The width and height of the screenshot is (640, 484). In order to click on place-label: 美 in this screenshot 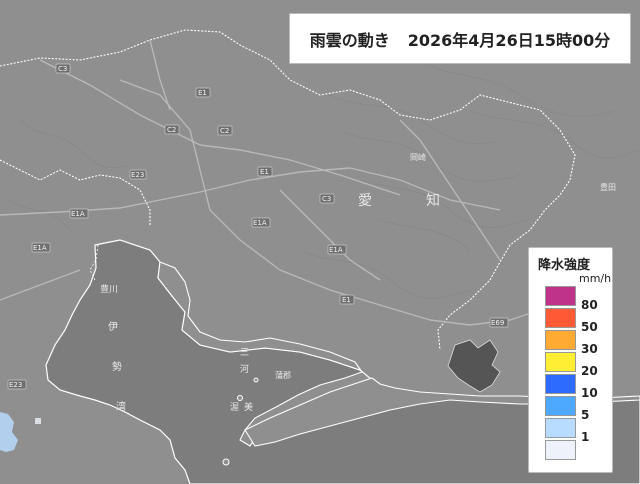, I will do `click(248, 407)`.